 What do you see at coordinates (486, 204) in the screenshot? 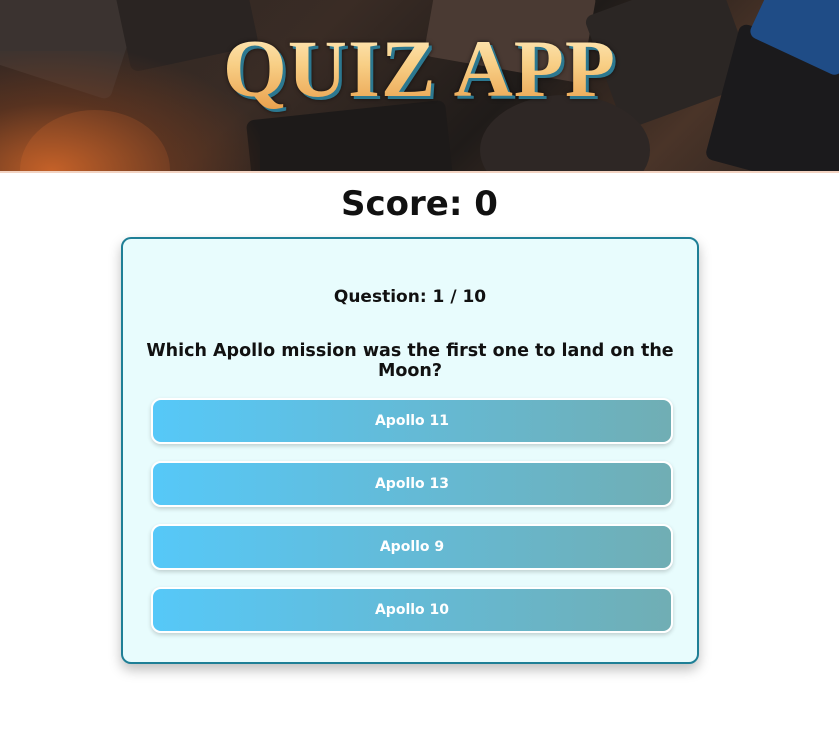
I see `score-value: 0` at bounding box center [486, 204].